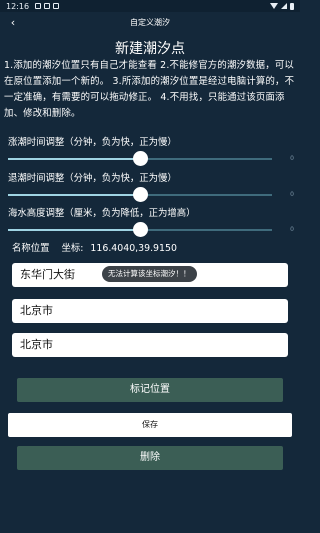 Image resolution: width=320 pixels, height=533 pixels. I want to click on status-time: 12:16, so click(18, 6).